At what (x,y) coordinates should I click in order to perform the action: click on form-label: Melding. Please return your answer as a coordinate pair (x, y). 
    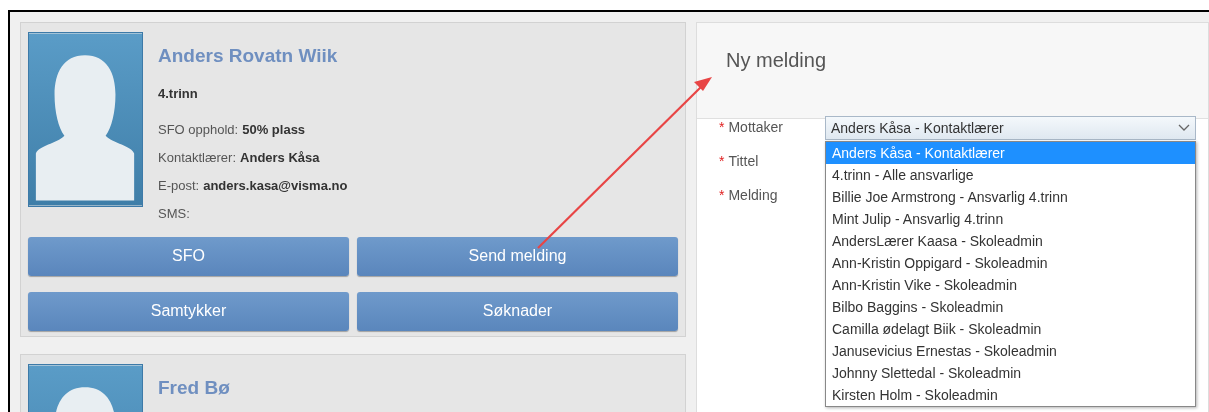
    Looking at the image, I should click on (753, 195).